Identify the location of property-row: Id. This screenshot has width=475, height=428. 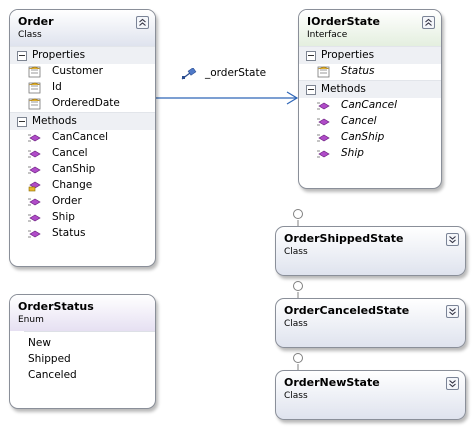
(82, 88).